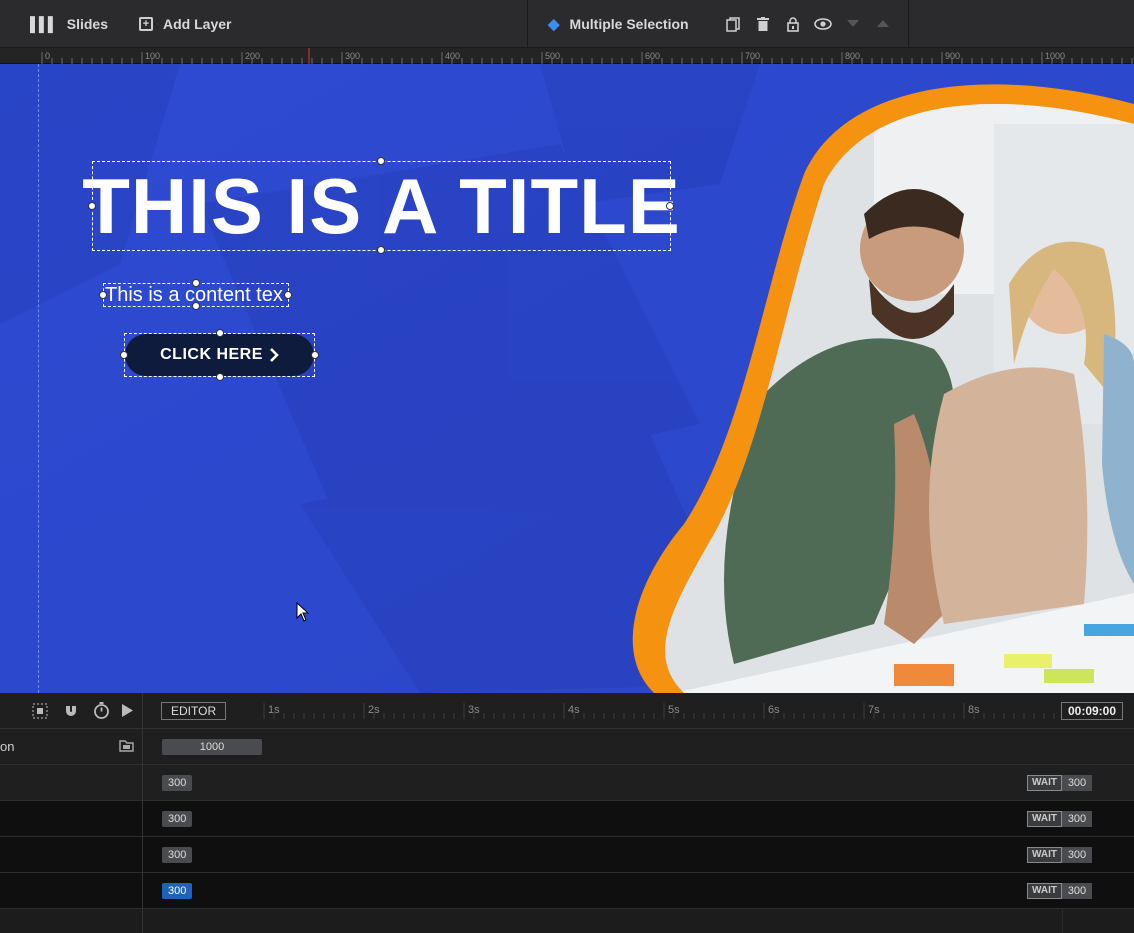  Describe the element at coordinates (452, 56) in the screenshot. I see `ruler-label: 400` at that location.